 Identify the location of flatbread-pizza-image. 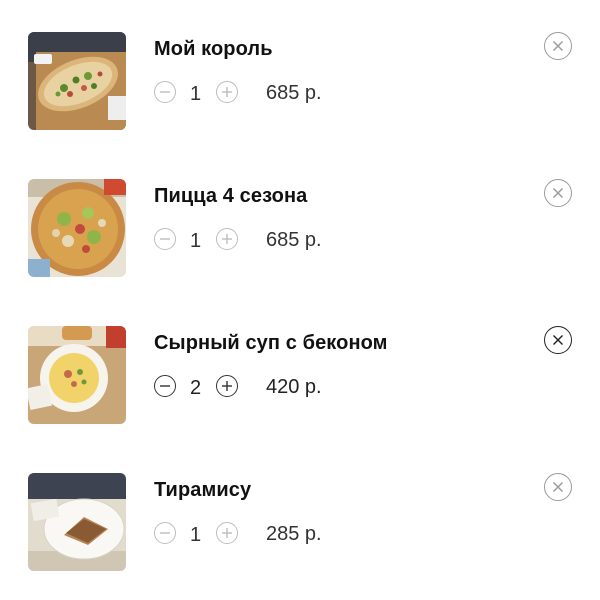
(77, 81).